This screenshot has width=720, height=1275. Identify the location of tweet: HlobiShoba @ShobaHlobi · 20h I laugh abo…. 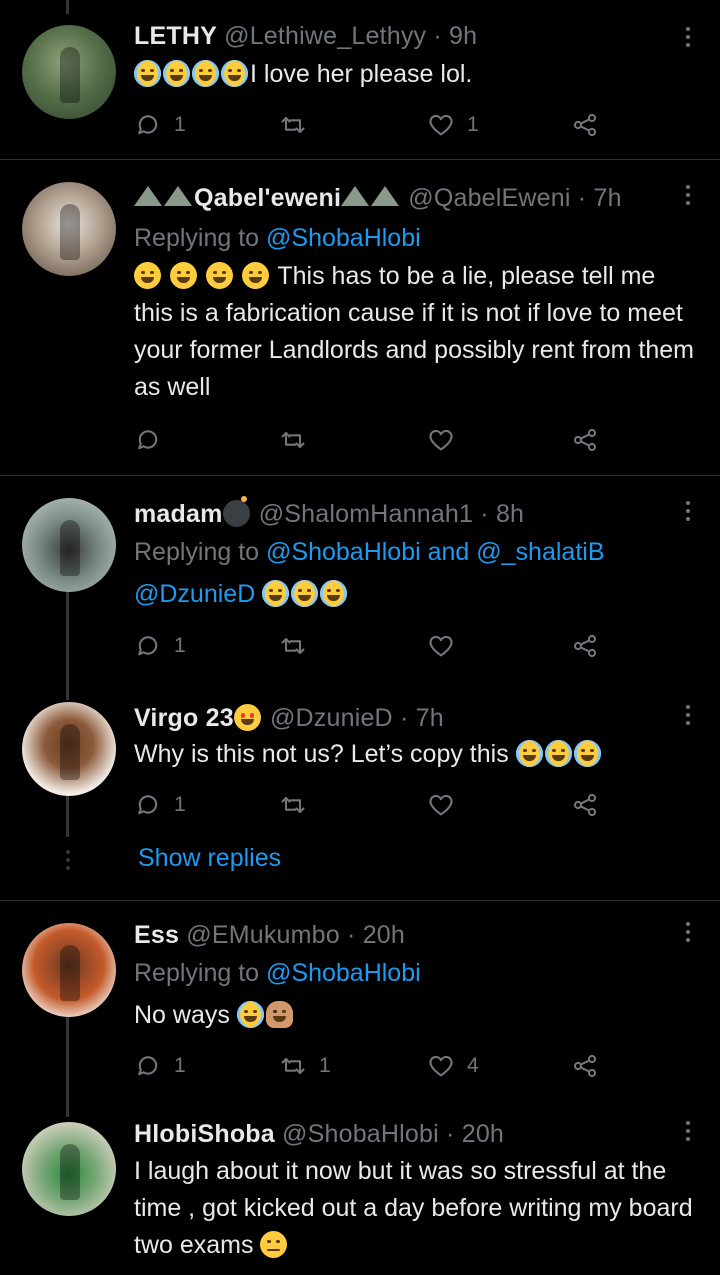
(360, 1187).